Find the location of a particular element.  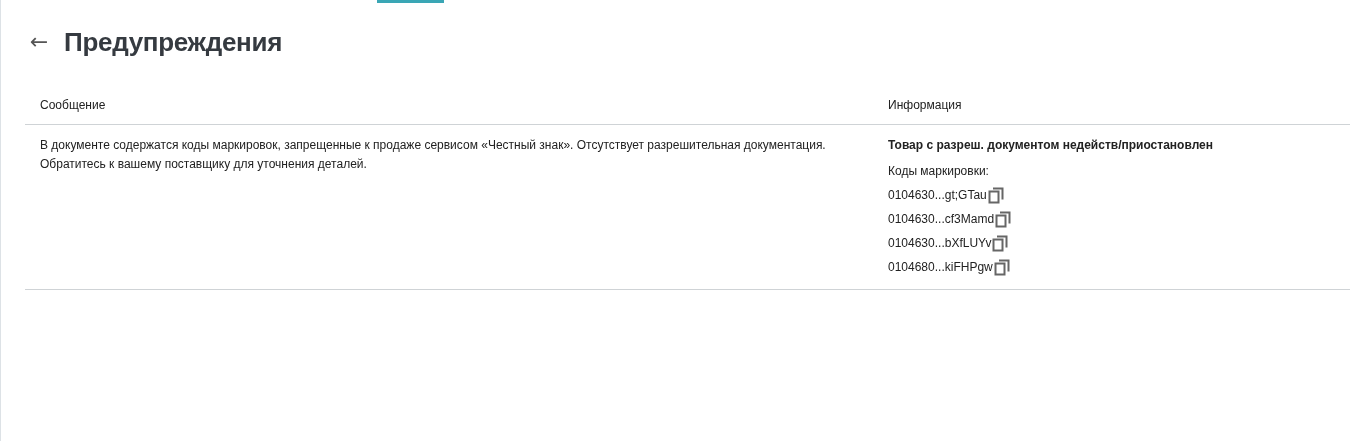

info-title: Товар с разреш. документом недейств/приостановлен is located at coordinates (1051, 145).